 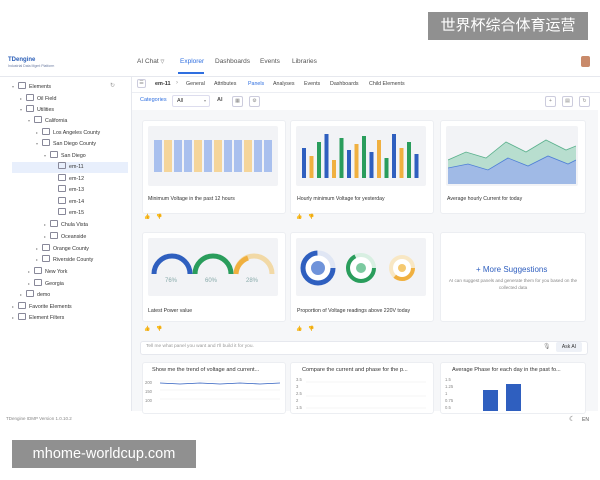 I want to click on sidebar-item-label: California, so click(x=56, y=121).